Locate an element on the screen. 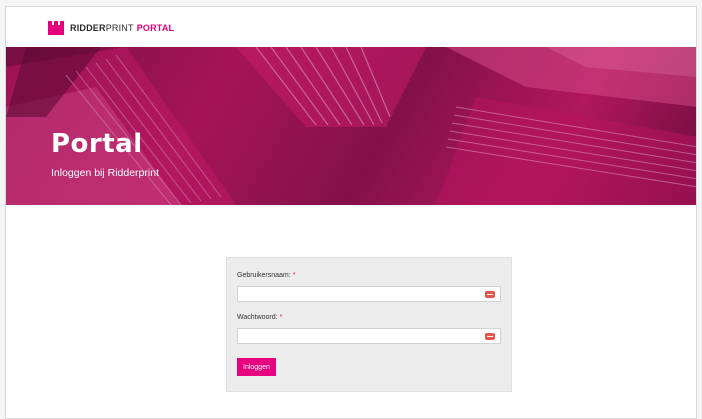 The height and width of the screenshot is (419, 702). password-label: Wachtwoord: * is located at coordinates (259, 317).